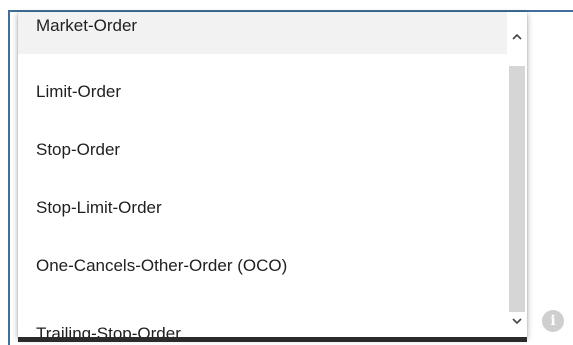  Describe the element at coordinates (517, 189) in the screenshot. I see `scroll-thumb` at that location.